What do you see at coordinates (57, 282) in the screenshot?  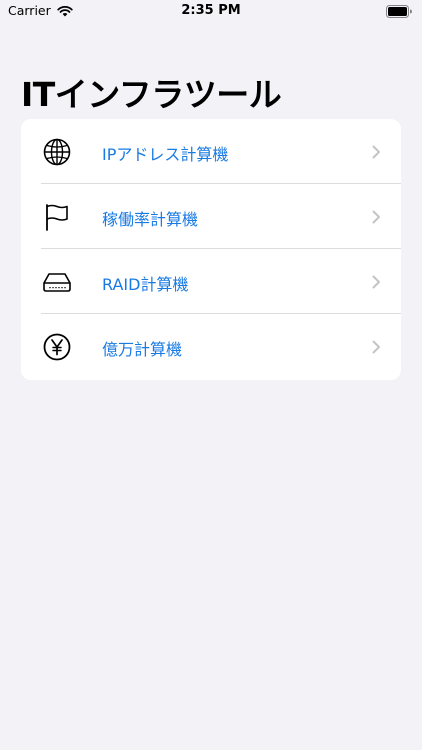 I see `hard-drive-icon` at bounding box center [57, 282].